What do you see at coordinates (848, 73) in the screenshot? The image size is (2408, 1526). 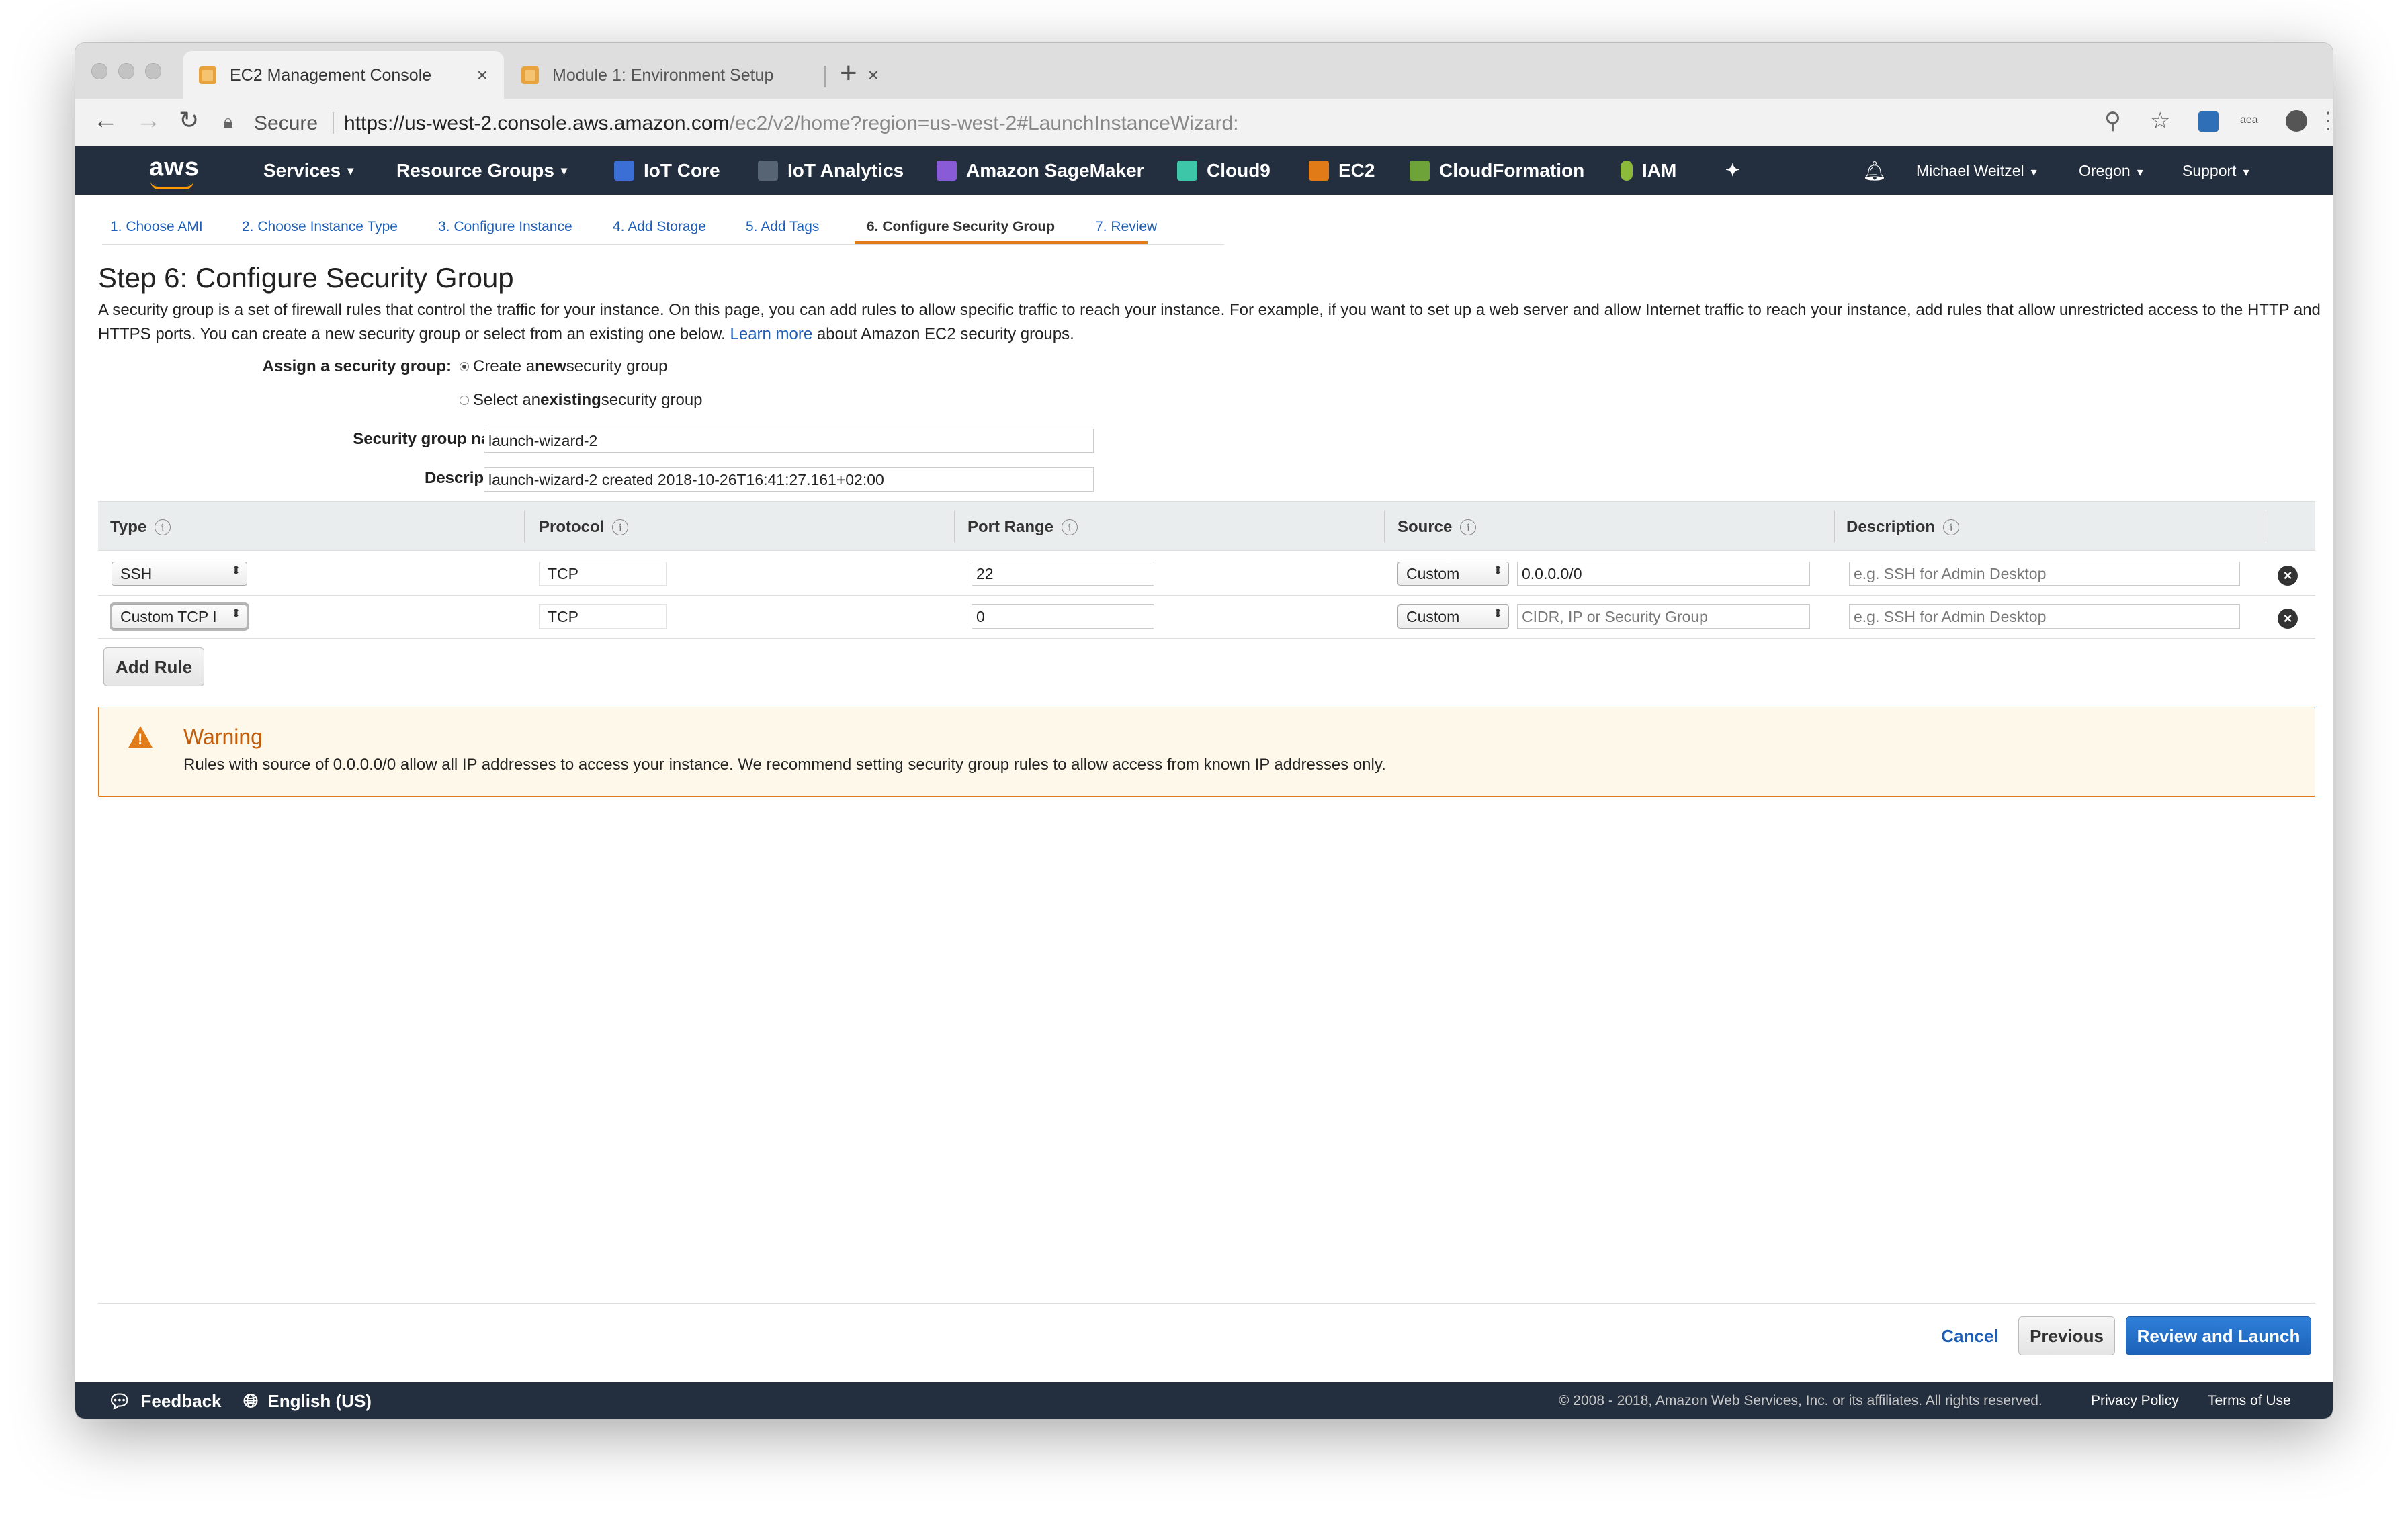 I see `new-tab-button: +` at bounding box center [848, 73].